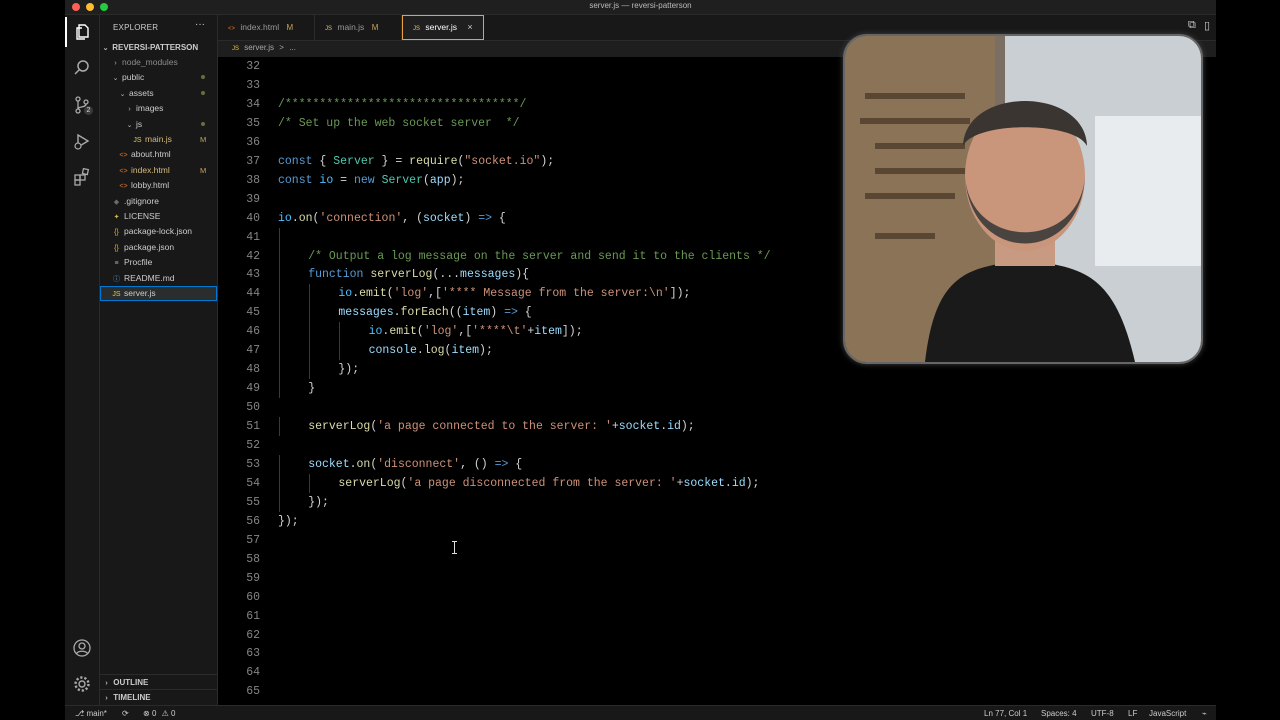 This screenshot has height=720, width=1280. I want to click on sync-icon: ⟳, so click(125, 713).